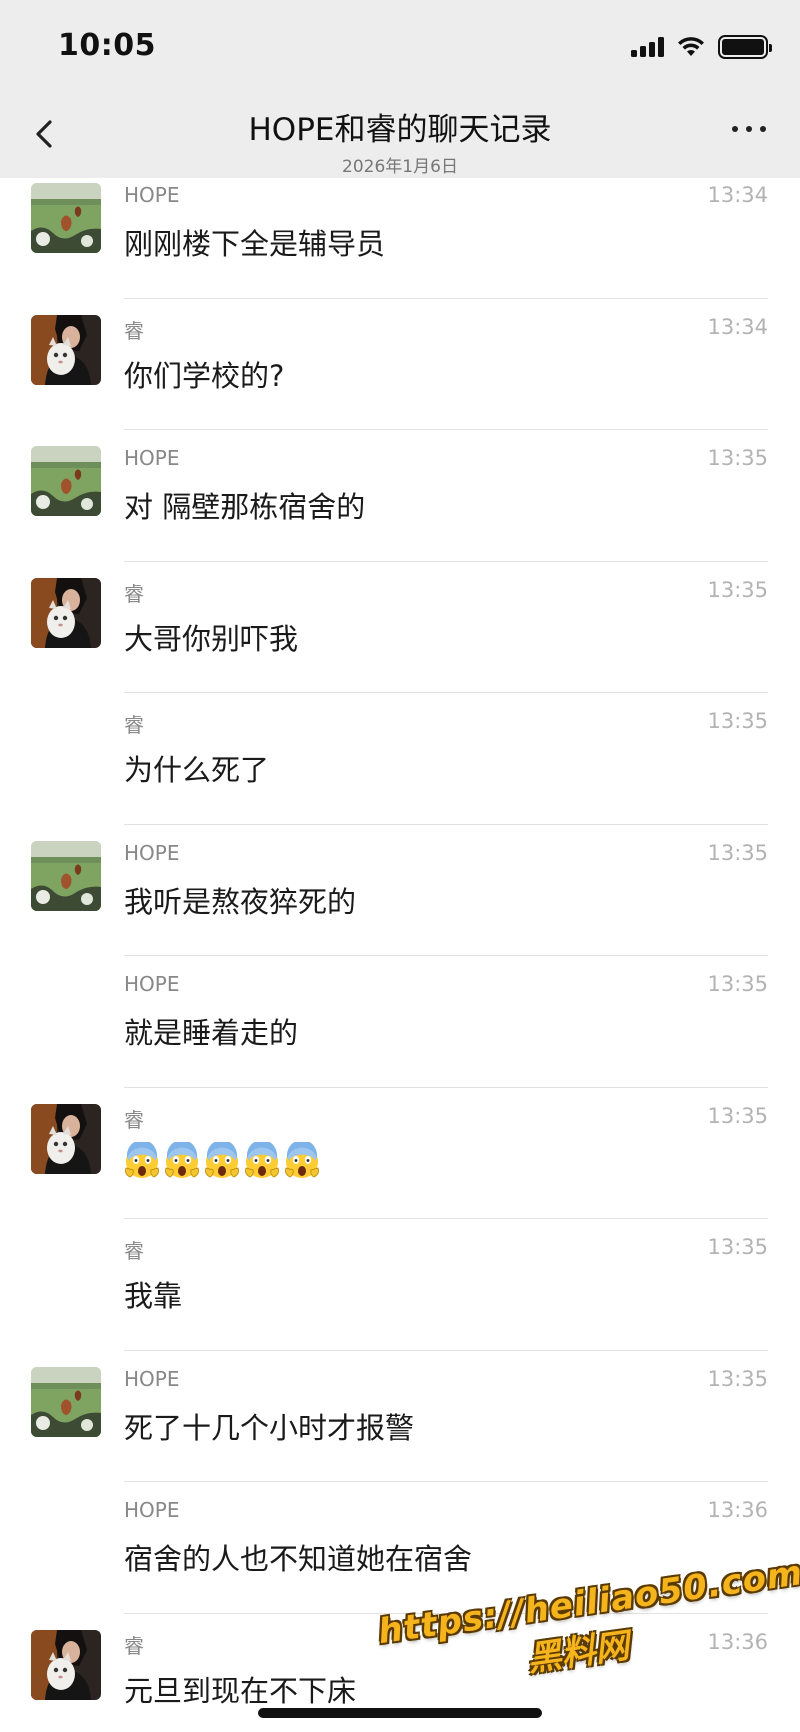 The width and height of the screenshot is (800, 1732). I want to click on message-text: 元旦到现在不下床, so click(240, 1690).